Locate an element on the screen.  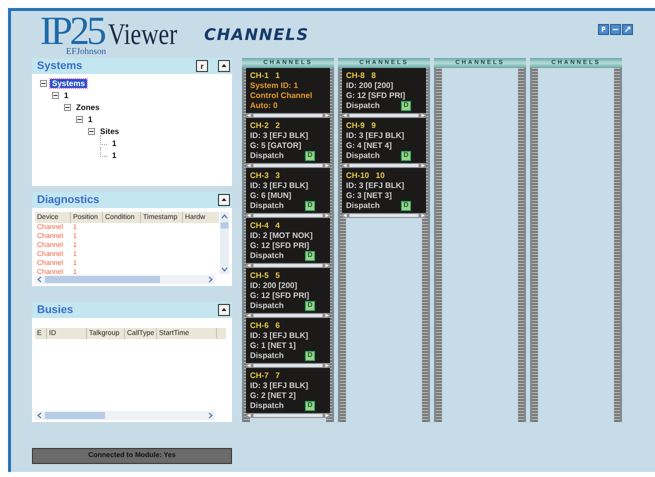
channel-title: CH-5 5 is located at coordinates (265, 276).